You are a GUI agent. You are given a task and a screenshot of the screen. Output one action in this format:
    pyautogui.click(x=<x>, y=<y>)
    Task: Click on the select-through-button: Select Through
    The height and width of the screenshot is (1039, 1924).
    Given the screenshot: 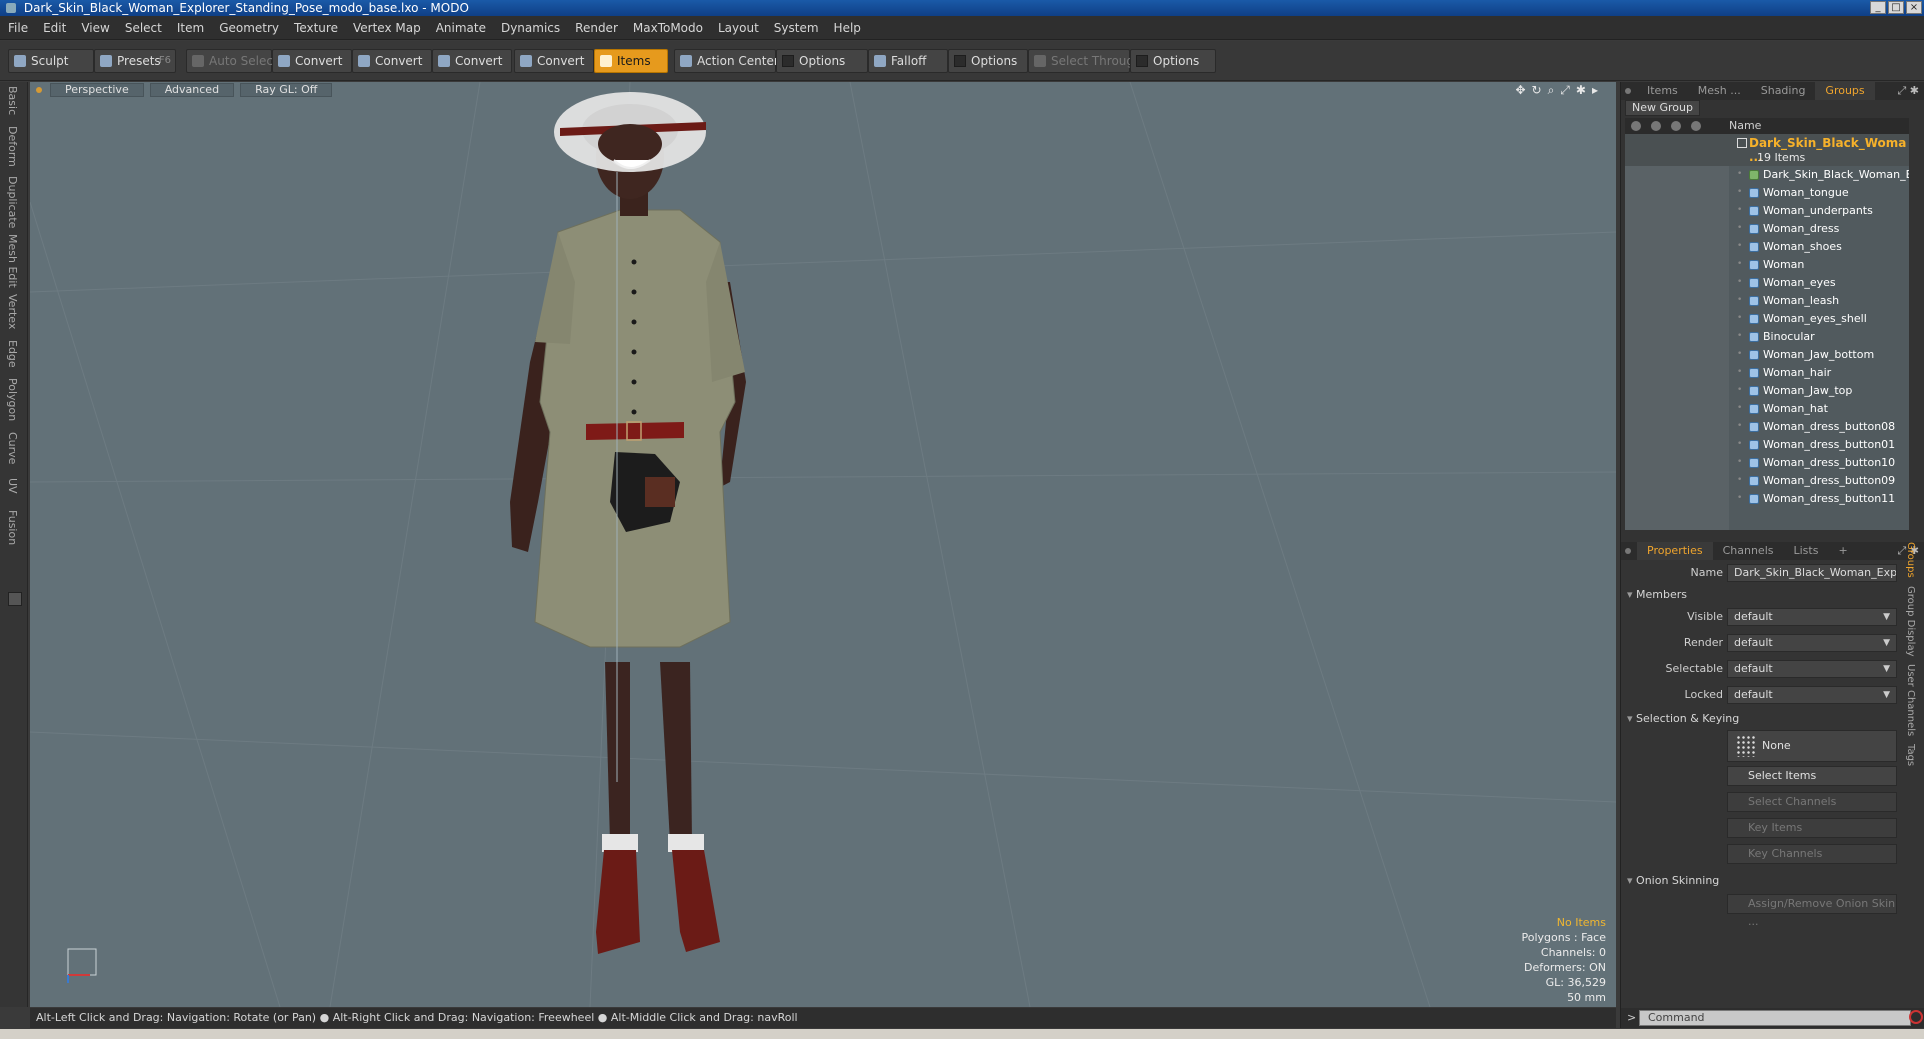 What is the action you would take?
    pyautogui.click(x=1085, y=61)
    